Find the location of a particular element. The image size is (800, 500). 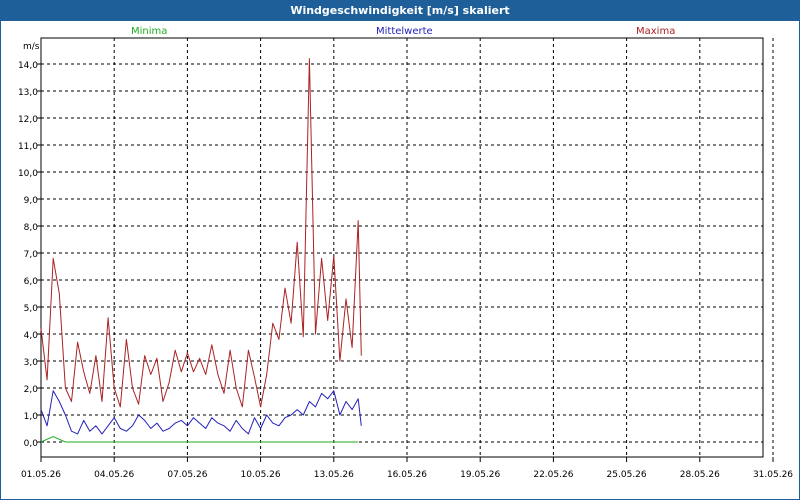

y-tick-label: 2,0 is located at coordinates (31, 390).